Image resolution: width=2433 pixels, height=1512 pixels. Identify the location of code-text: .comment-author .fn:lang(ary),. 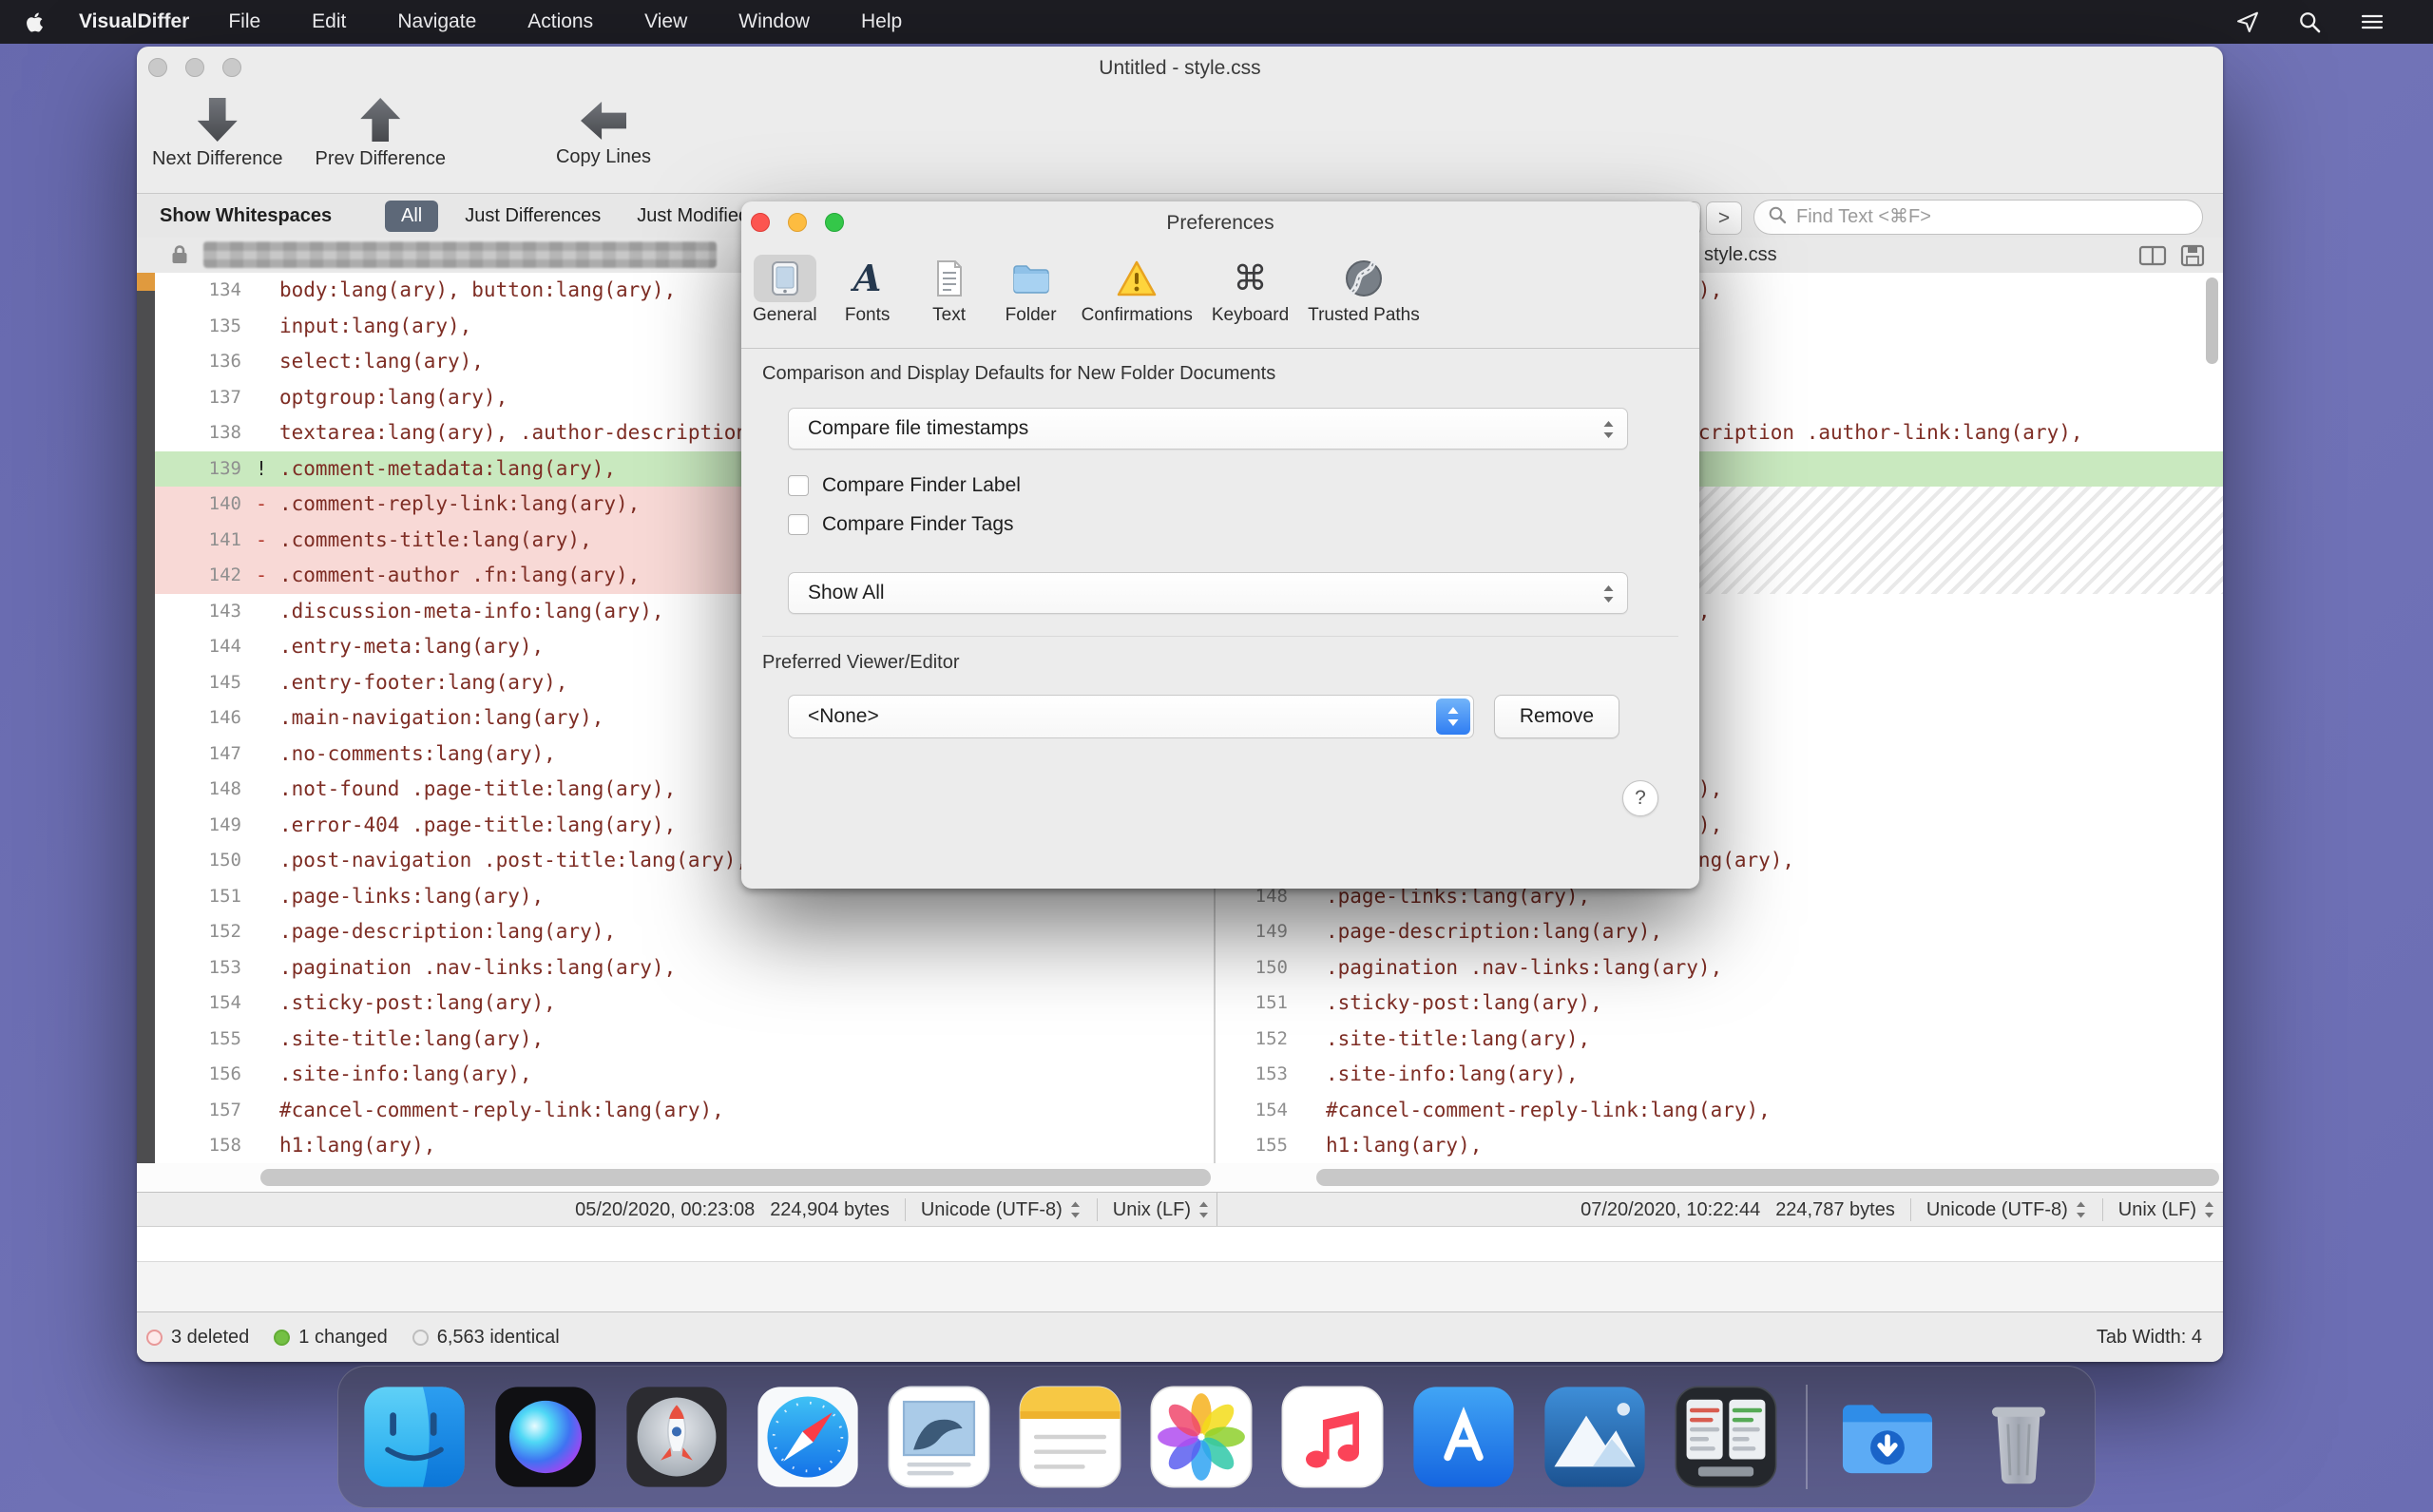
(460, 575).